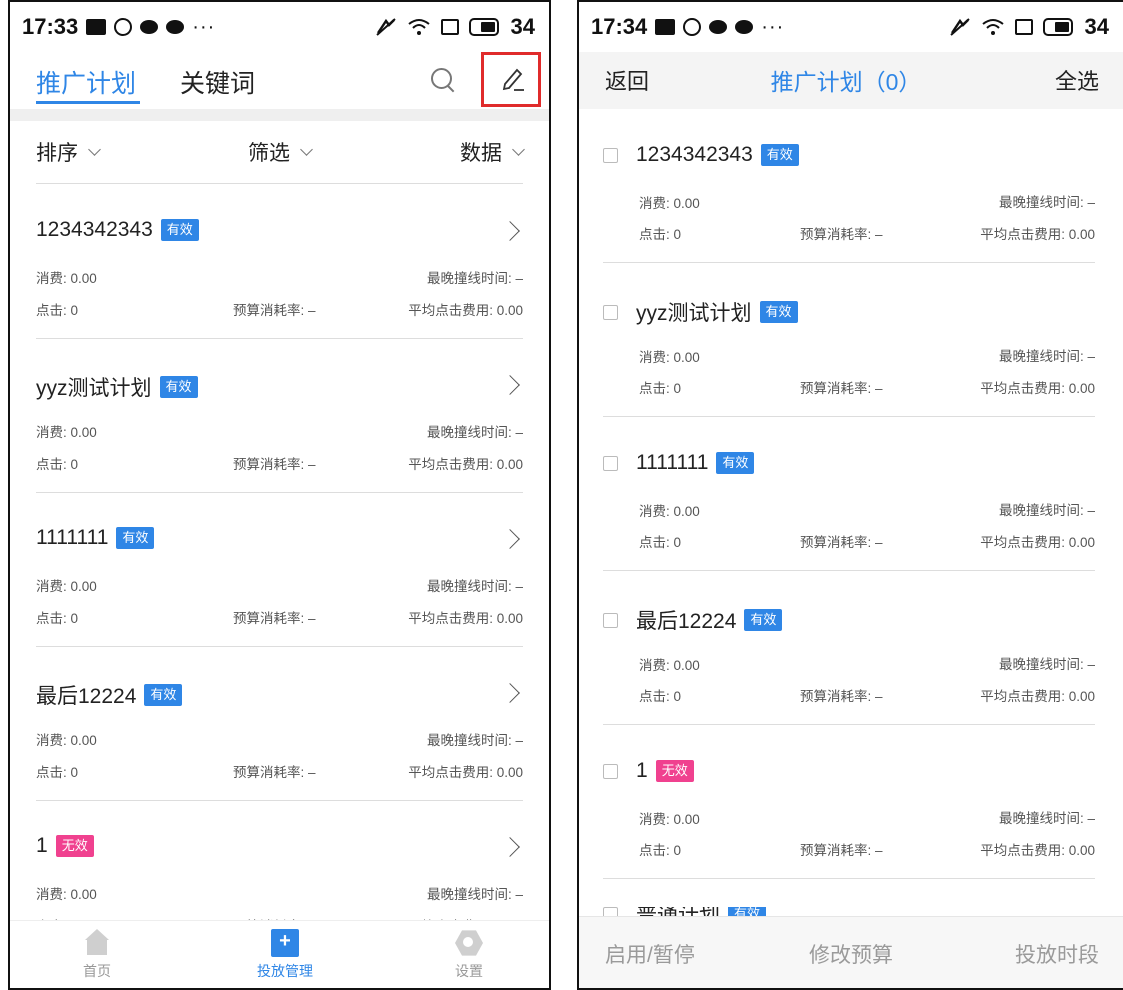 The width and height of the screenshot is (1123, 990). What do you see at coordinates (650, 954) in the screenshot?
I see `toggle-pause-button: 启用/暂停` at bounding box center [650, 954].